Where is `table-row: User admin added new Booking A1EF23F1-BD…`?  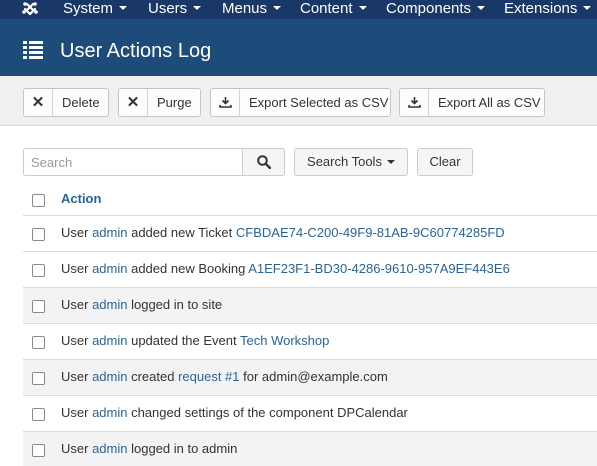 table-row: User admin added new Booking A1EF23F1-BD… is located at coordinates (310, 269).